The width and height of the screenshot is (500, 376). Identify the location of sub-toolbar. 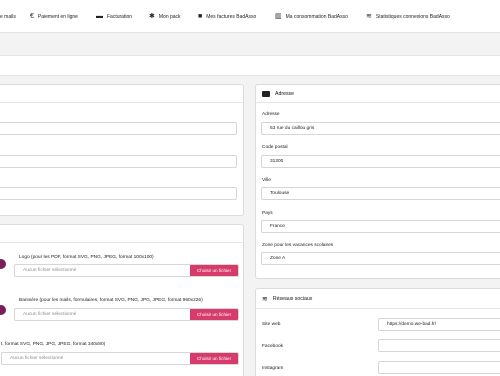
(250, 65).